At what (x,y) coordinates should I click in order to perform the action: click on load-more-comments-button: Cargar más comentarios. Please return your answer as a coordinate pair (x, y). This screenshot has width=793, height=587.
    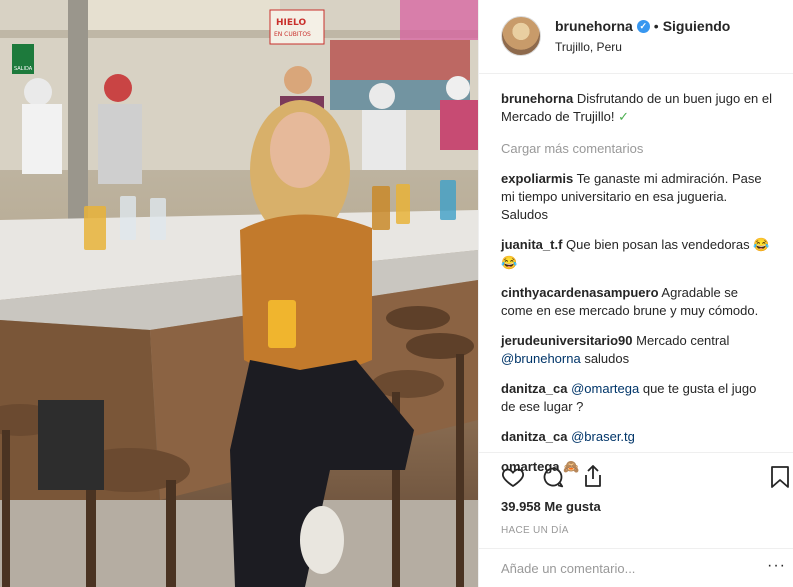
    Looking at the image, I should click on (637, 149).